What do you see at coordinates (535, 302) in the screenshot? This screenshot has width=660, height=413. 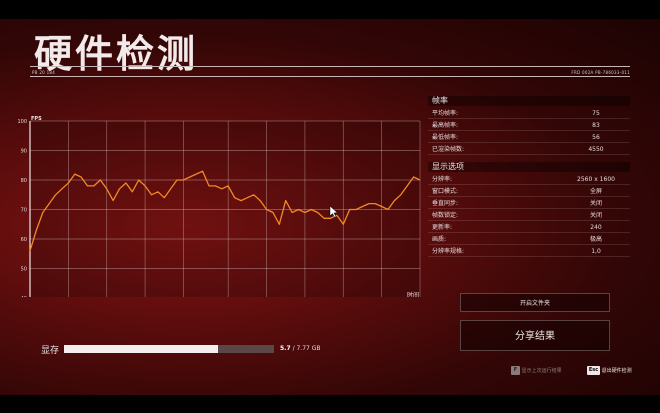 I see `open-folder-button: 开启文件夹` at bounding box center [535, 302].